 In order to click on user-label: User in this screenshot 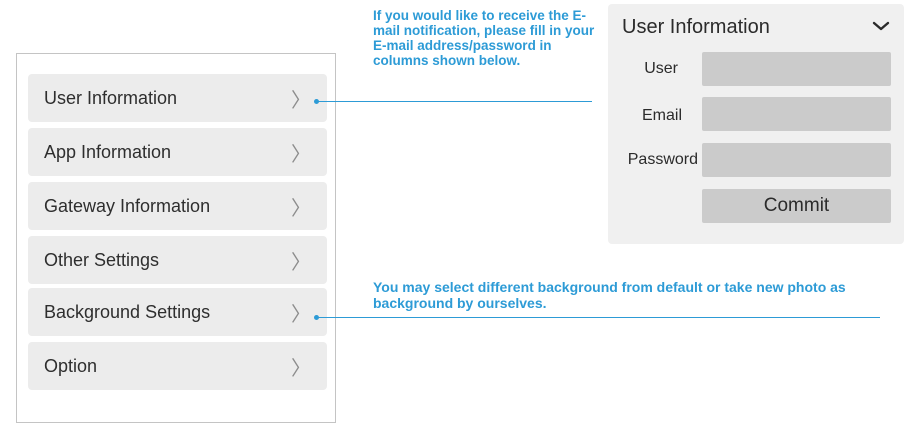, I will do `click(661, 68)`.